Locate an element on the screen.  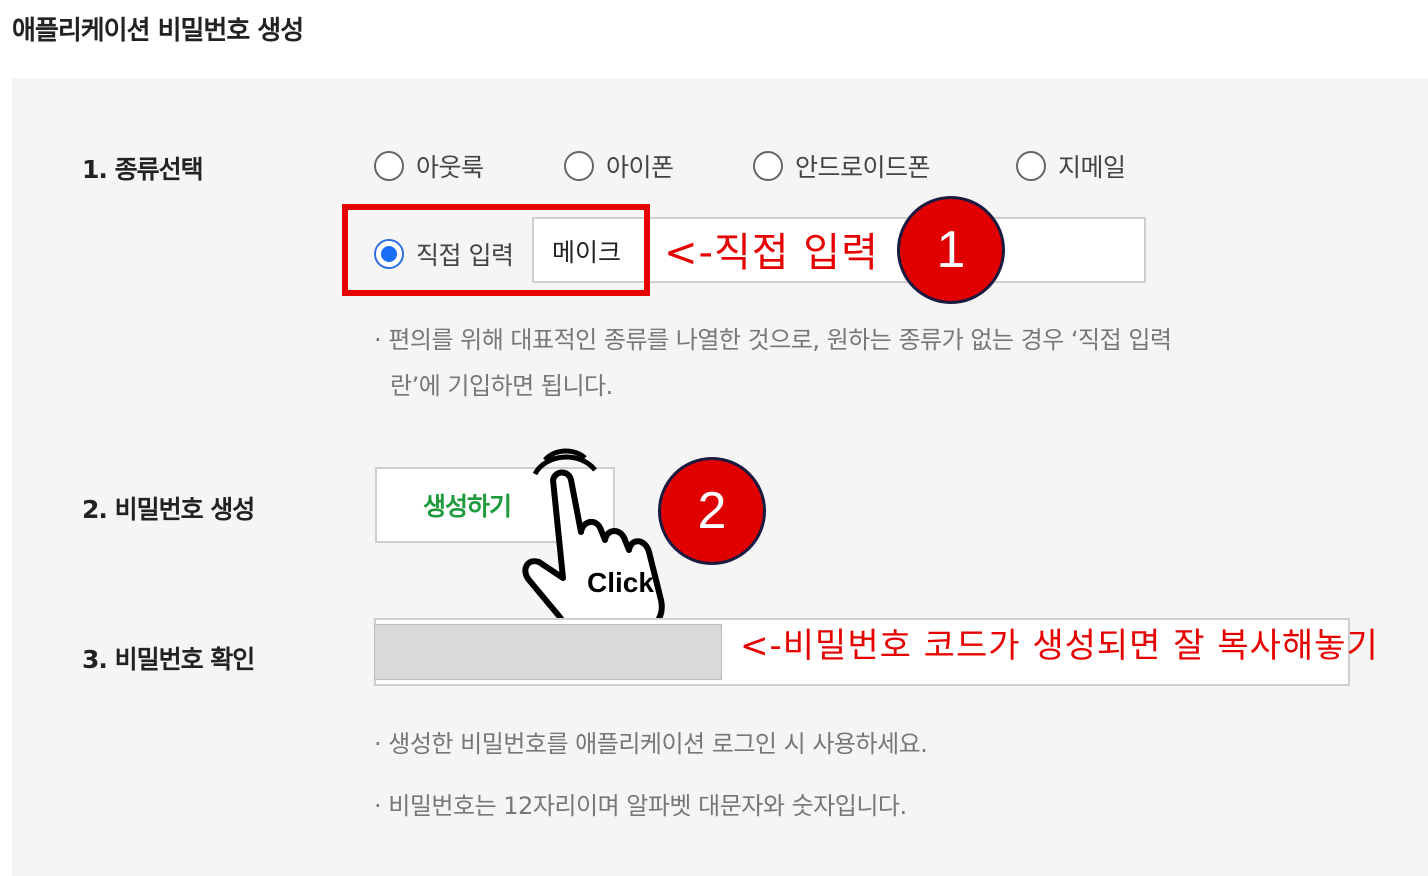
radio-label: 아이폰 is located at coordinates (640, 167).